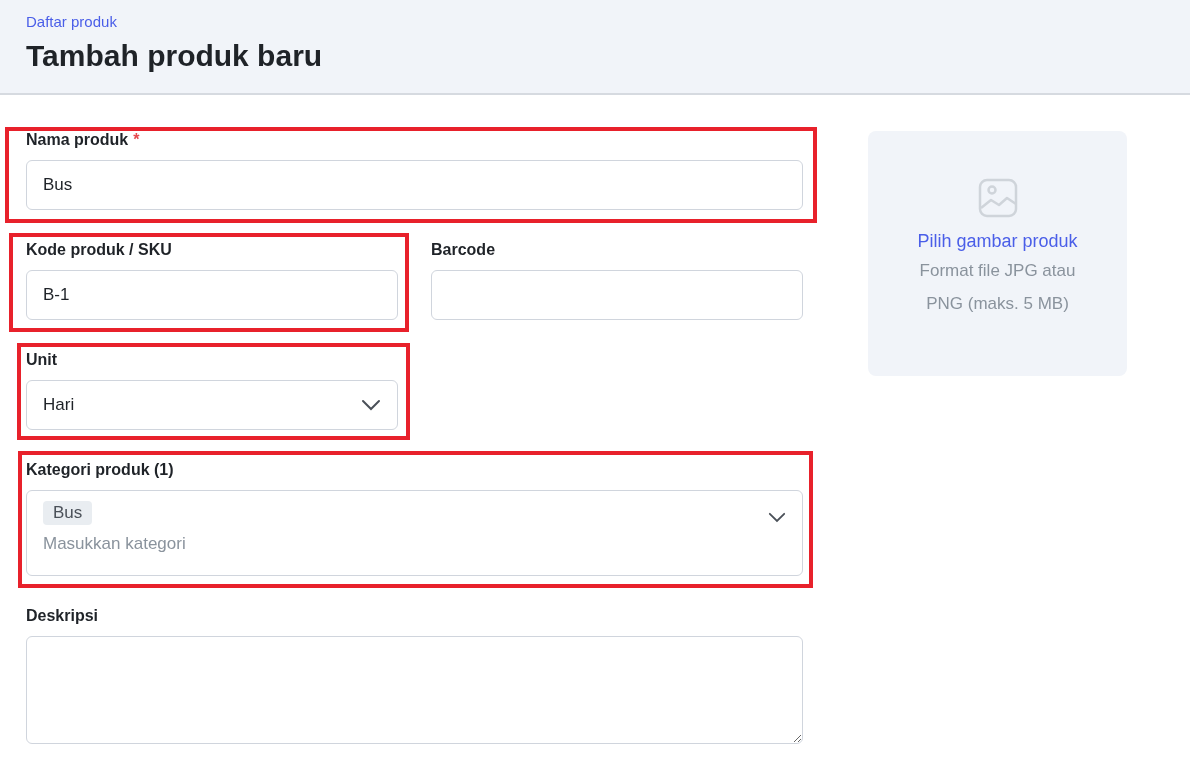 The image size is (1190, 758). What do you see at coordinates (463, 250) in the screenshot?
I see `field-label: Barcode` at bounding box center [463, 250].